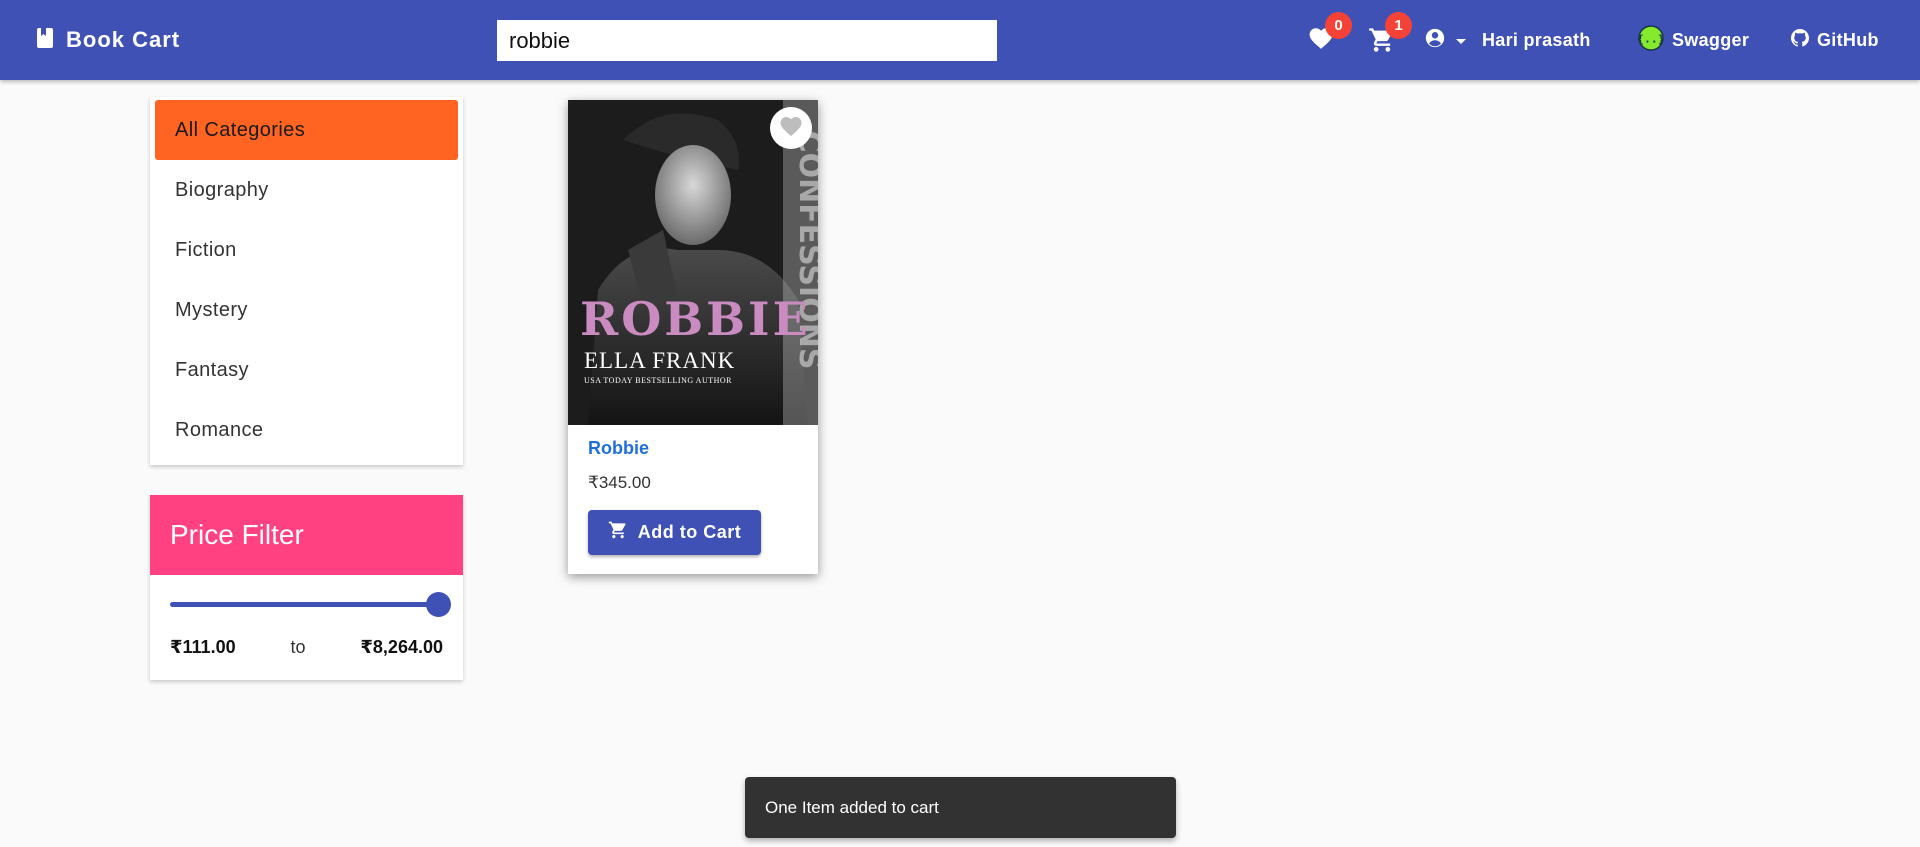 Image resolution: width=1920 pixels, height=847 pixels. I want to click on add-to-cart-button: Add to Cart, so click(674, 532).